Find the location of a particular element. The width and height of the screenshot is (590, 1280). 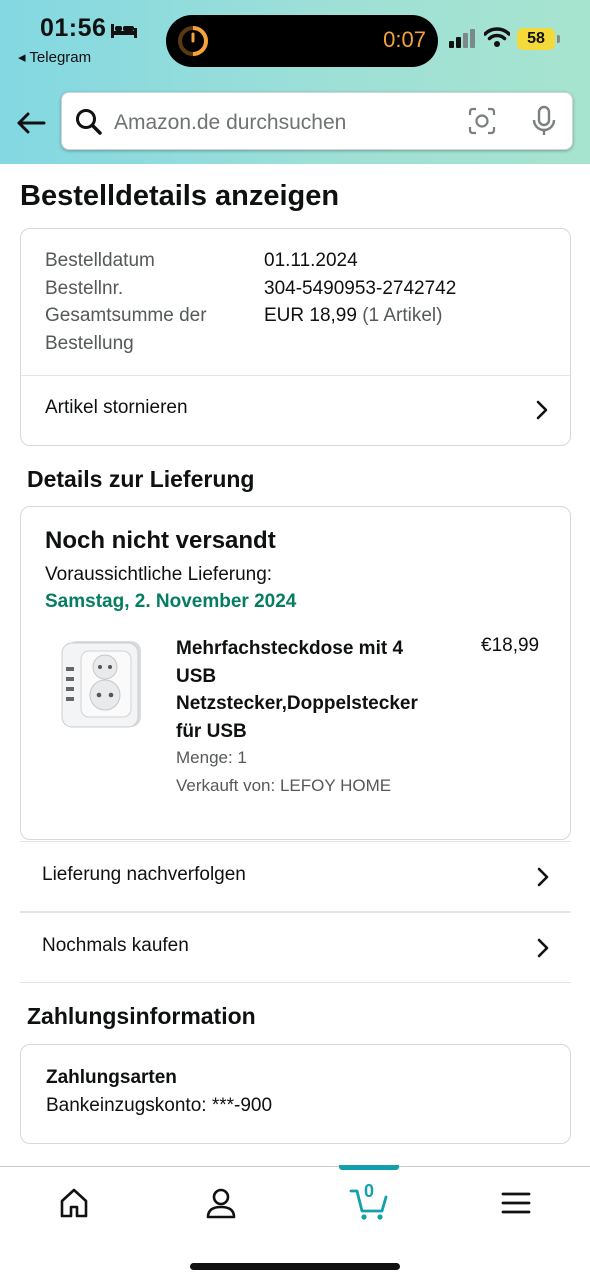

search-placeholder: Amazon.de durchsuchen is located at coordinates (230, 122).